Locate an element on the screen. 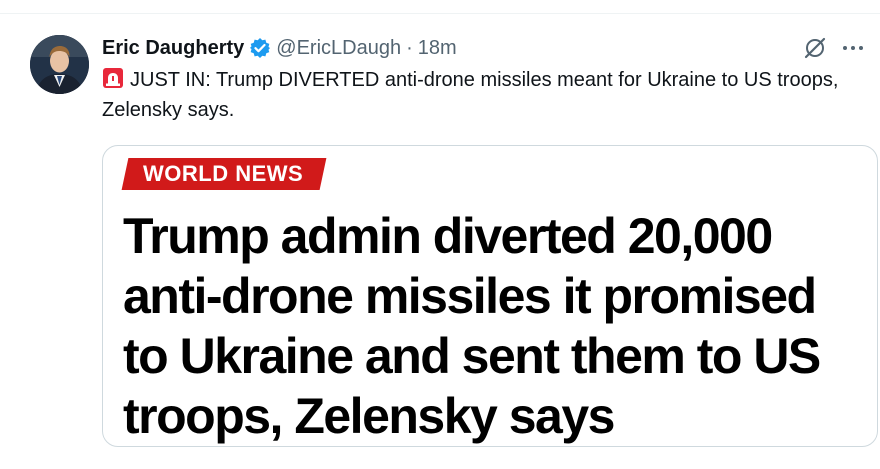 Image resolution: width=880 pixels, height=469 pixels. world-news-tag-label: WORLD NEWS is located at coordinates (223, 173).